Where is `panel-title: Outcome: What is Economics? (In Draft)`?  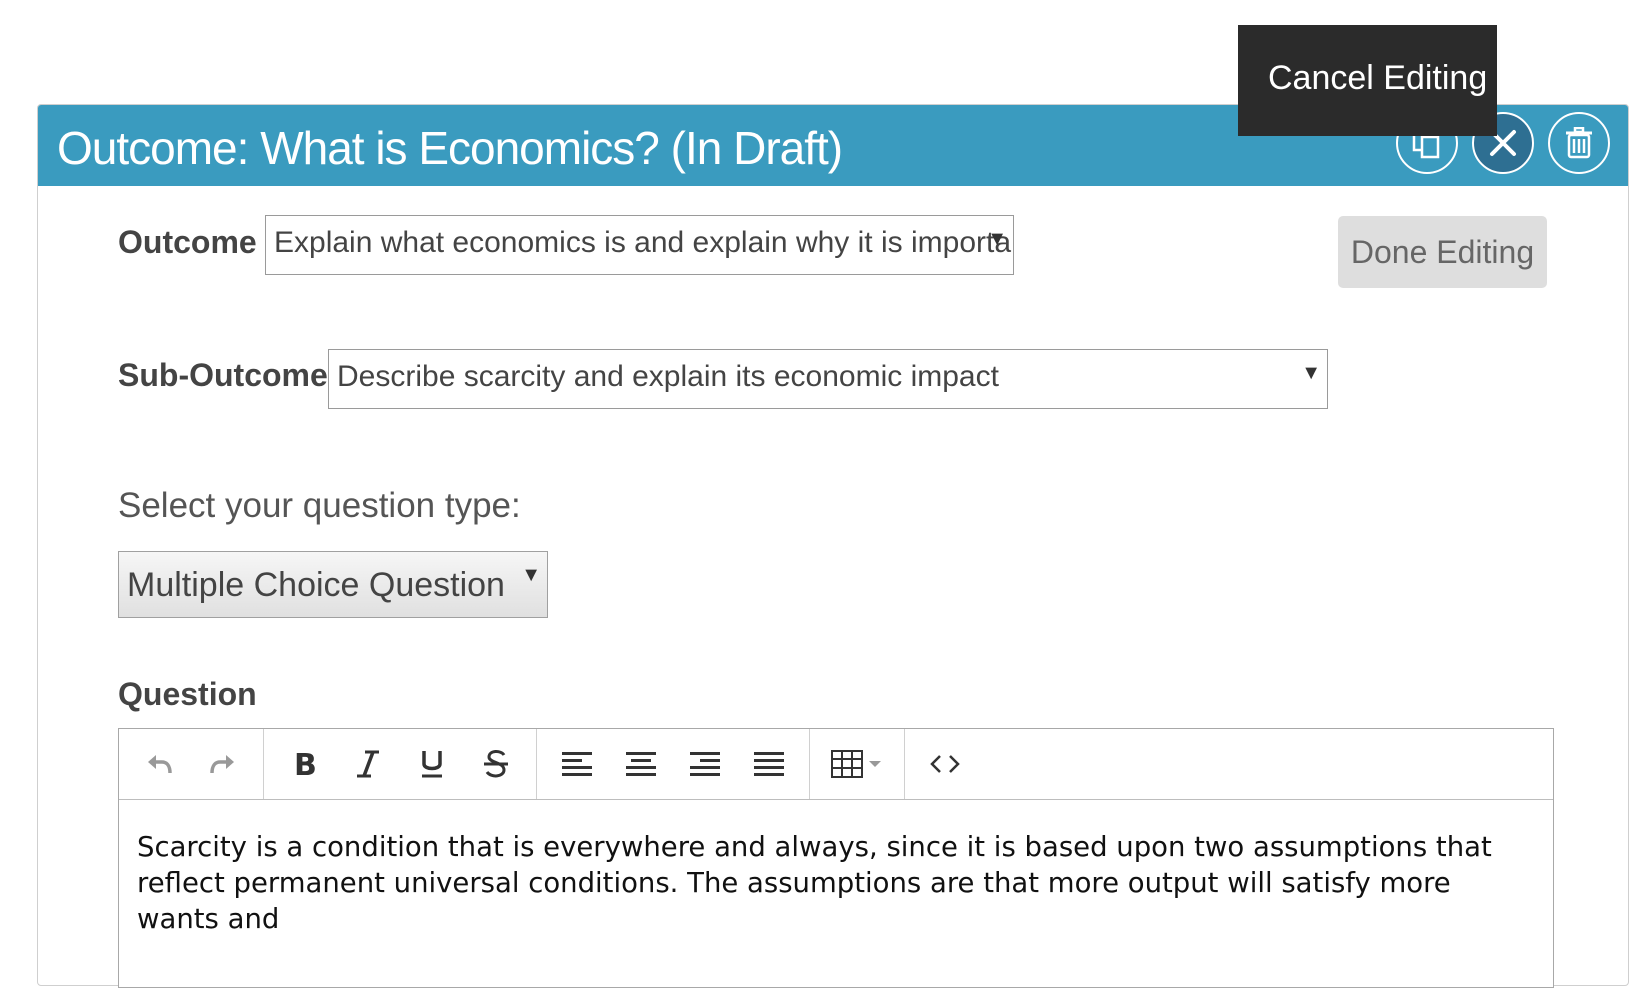 panel-title: Outcome: What is Economics? (In Draft) is located at coordinates (450, 148).